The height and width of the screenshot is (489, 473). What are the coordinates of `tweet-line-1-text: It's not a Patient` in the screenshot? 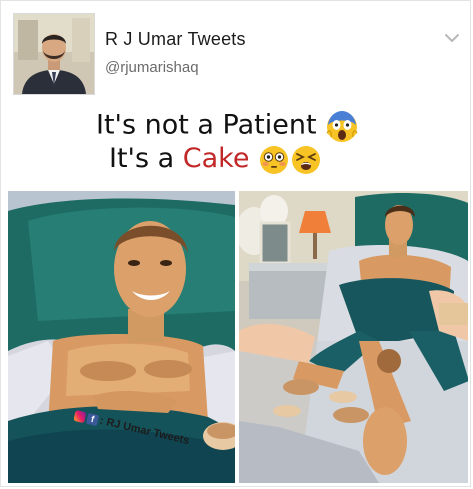 It's located at (206, 125).